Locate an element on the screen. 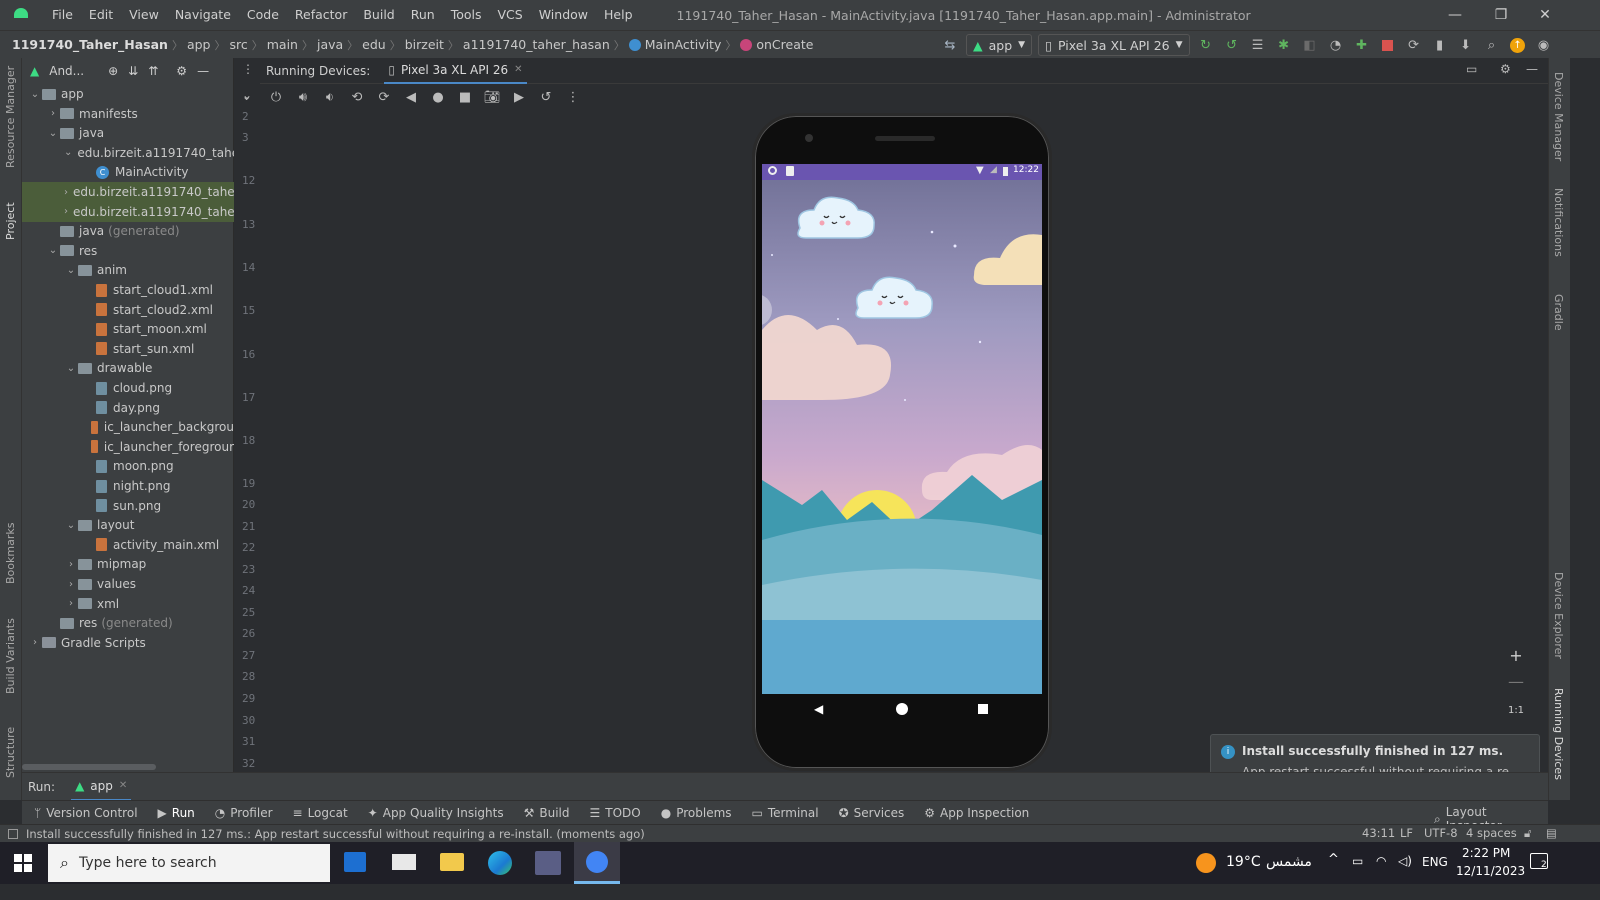 The width and height of the screenshot is (1600, 900). account-icon: ◉ is located at coordinates (1544, 45).